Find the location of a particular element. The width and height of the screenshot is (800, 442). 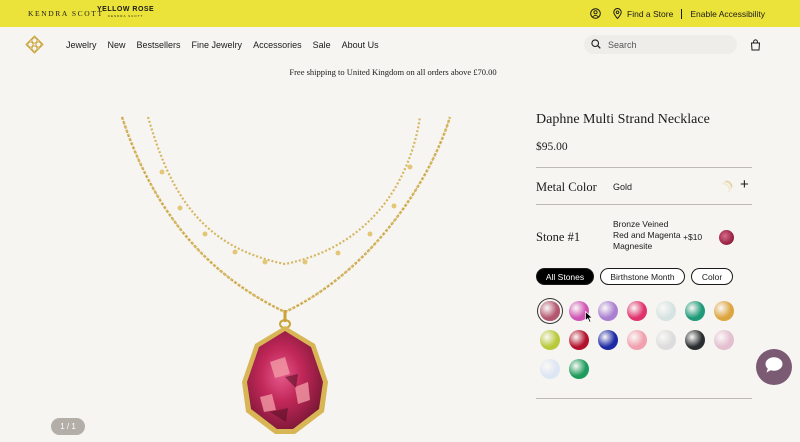

filter-all-stones: All Stones is located at coordinates (565, 276).